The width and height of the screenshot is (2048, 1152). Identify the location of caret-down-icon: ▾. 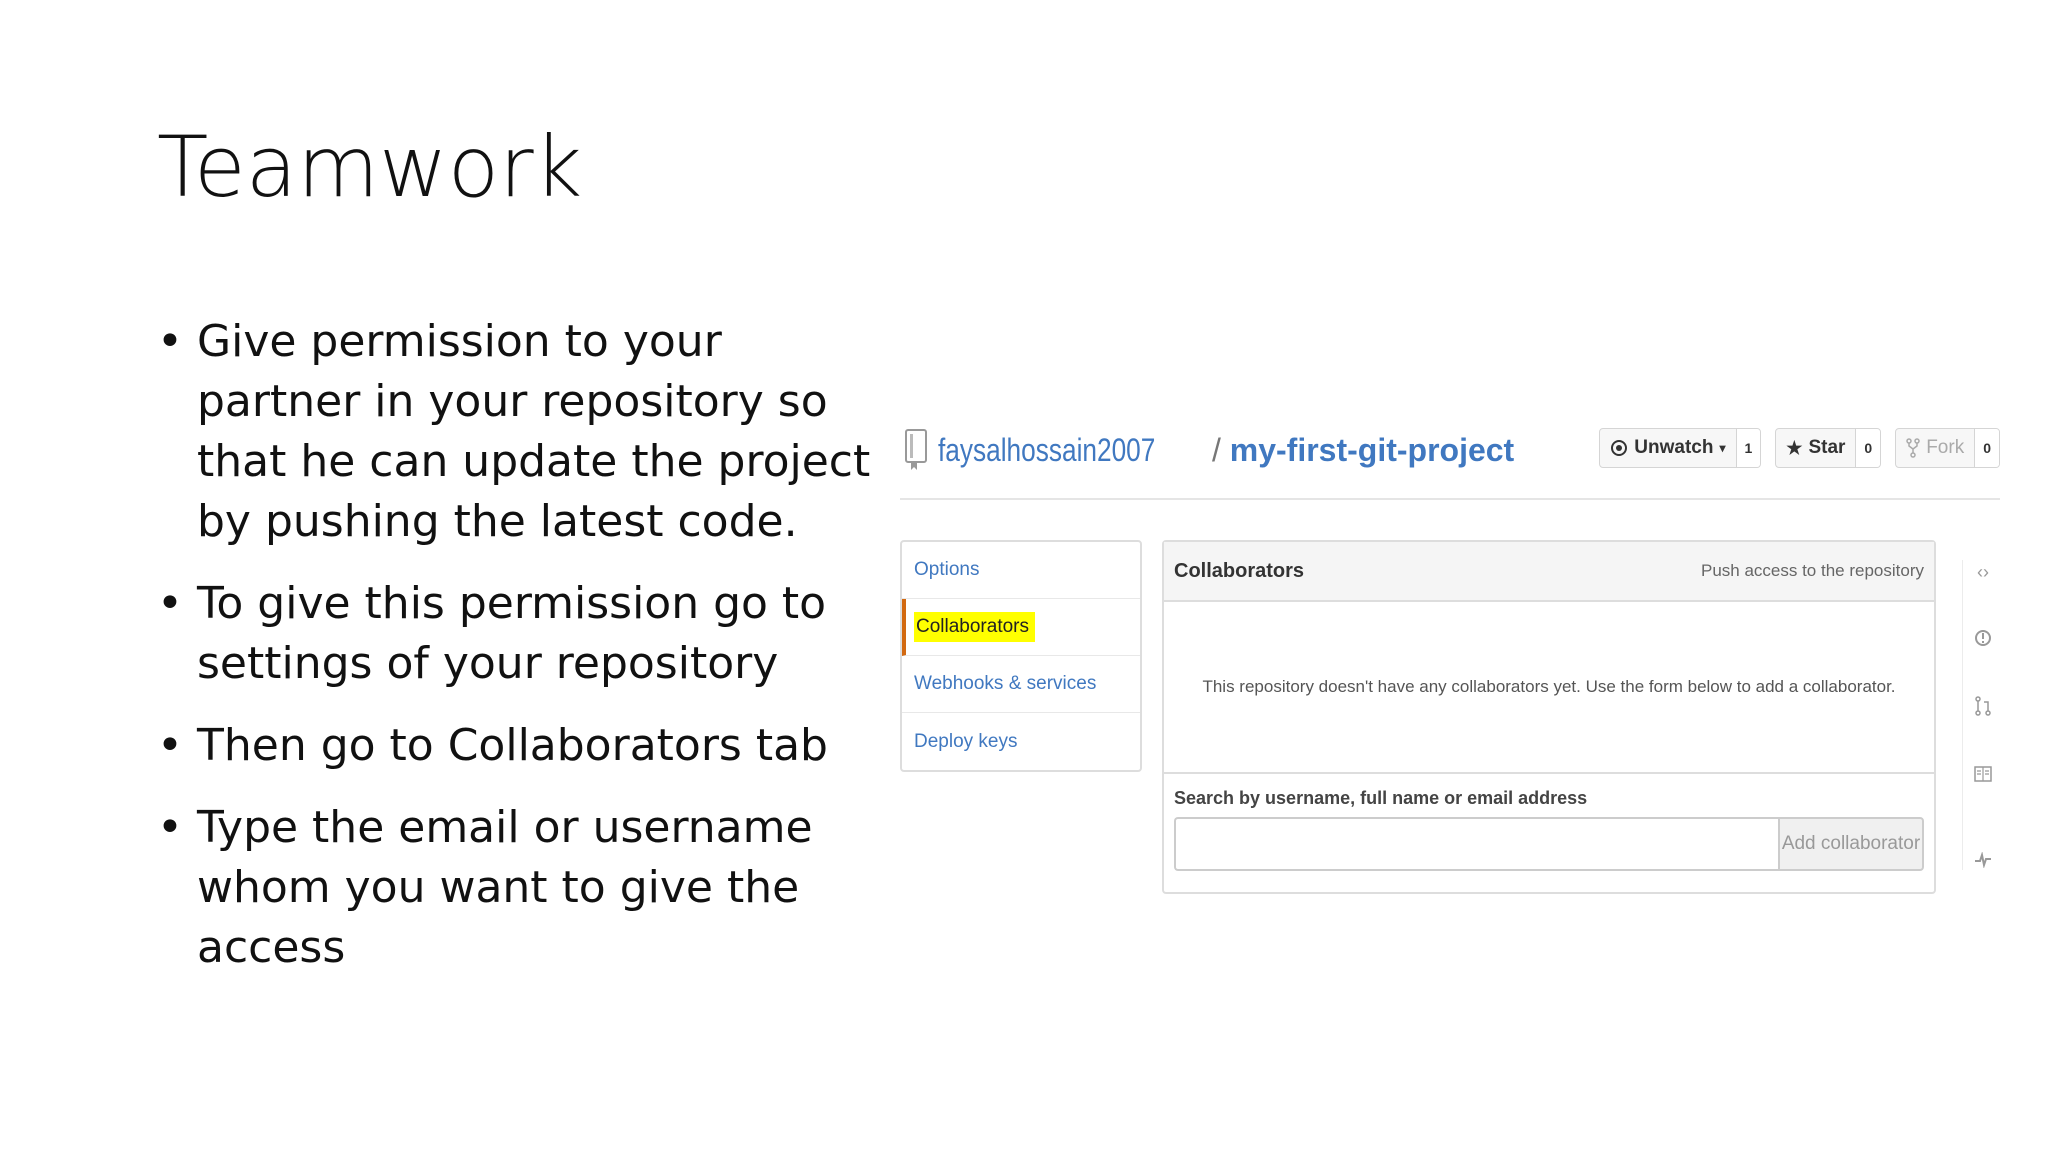
(1722, 448).